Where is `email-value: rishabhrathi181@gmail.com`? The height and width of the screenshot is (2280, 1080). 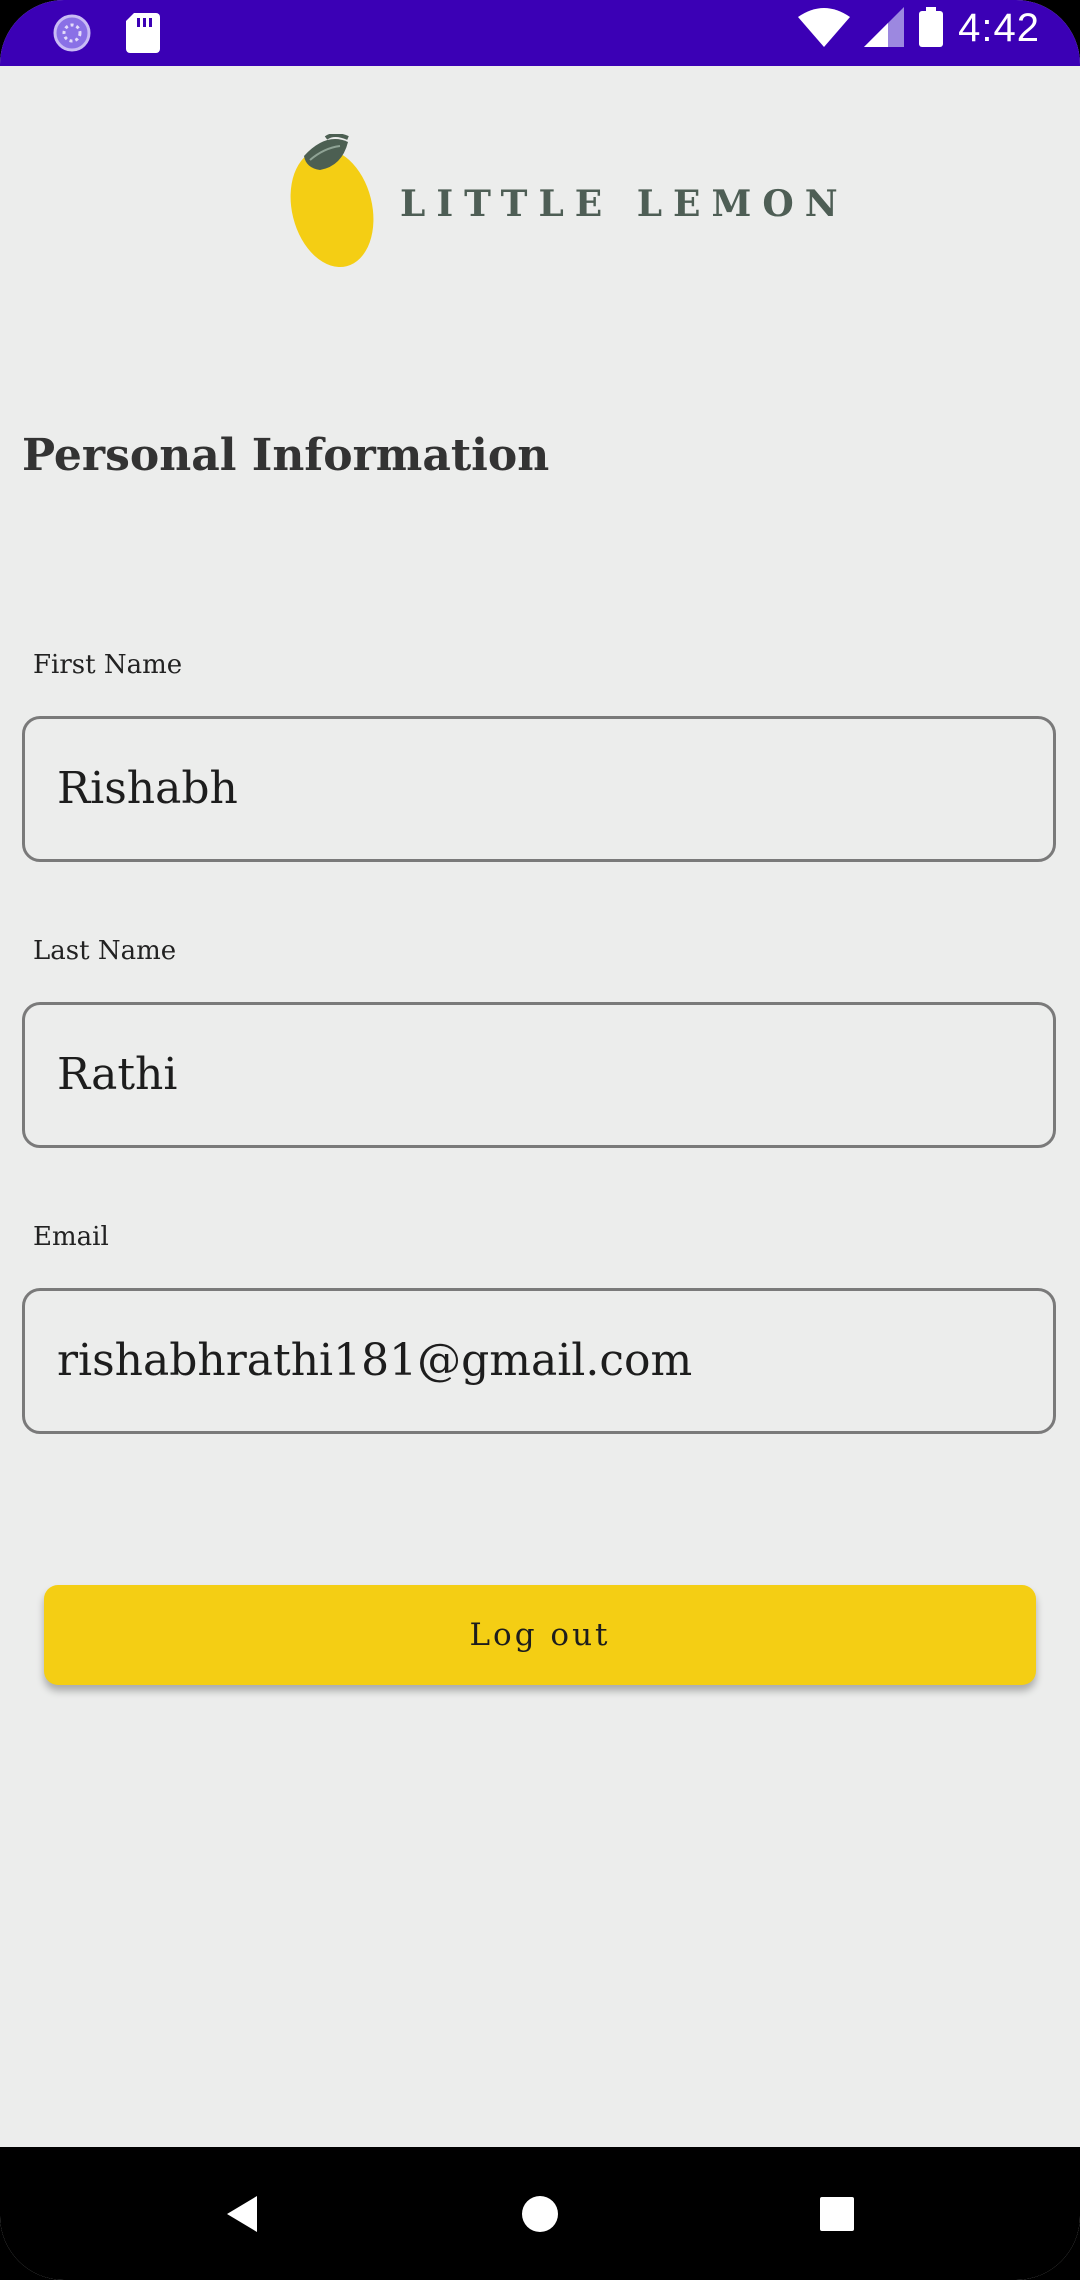
email-value: rishabhrathi181@gmail.com is located at coordinates (374, 1360).